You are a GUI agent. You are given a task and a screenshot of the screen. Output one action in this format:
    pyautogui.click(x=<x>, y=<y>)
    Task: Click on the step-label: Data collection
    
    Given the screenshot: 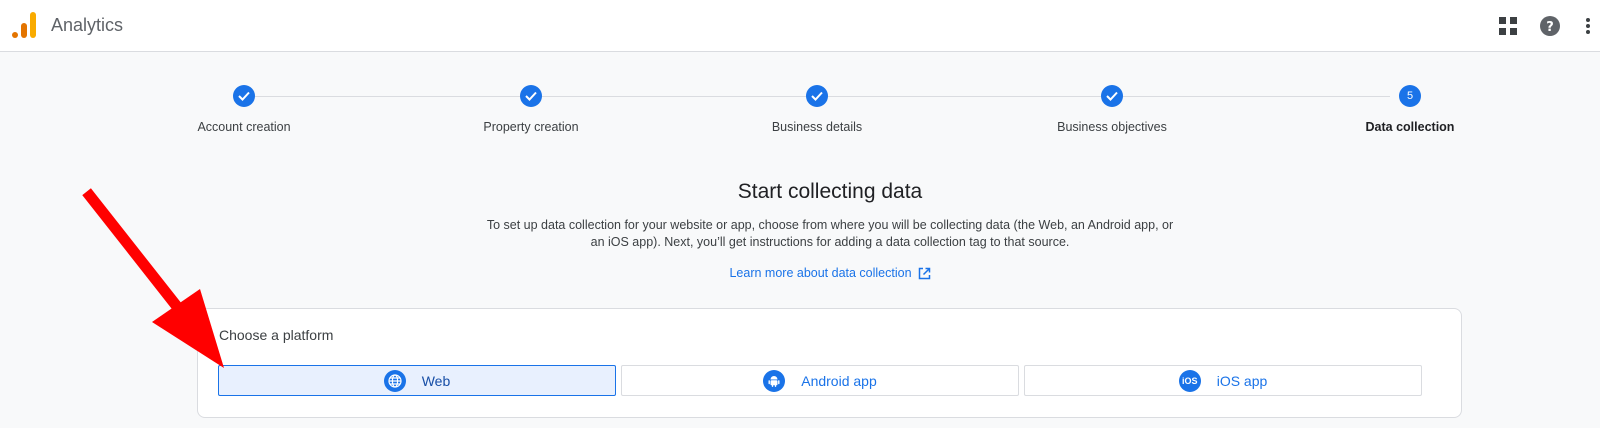 What is the action you would take?
    pyautogui.click(x=1410, y=127)
    